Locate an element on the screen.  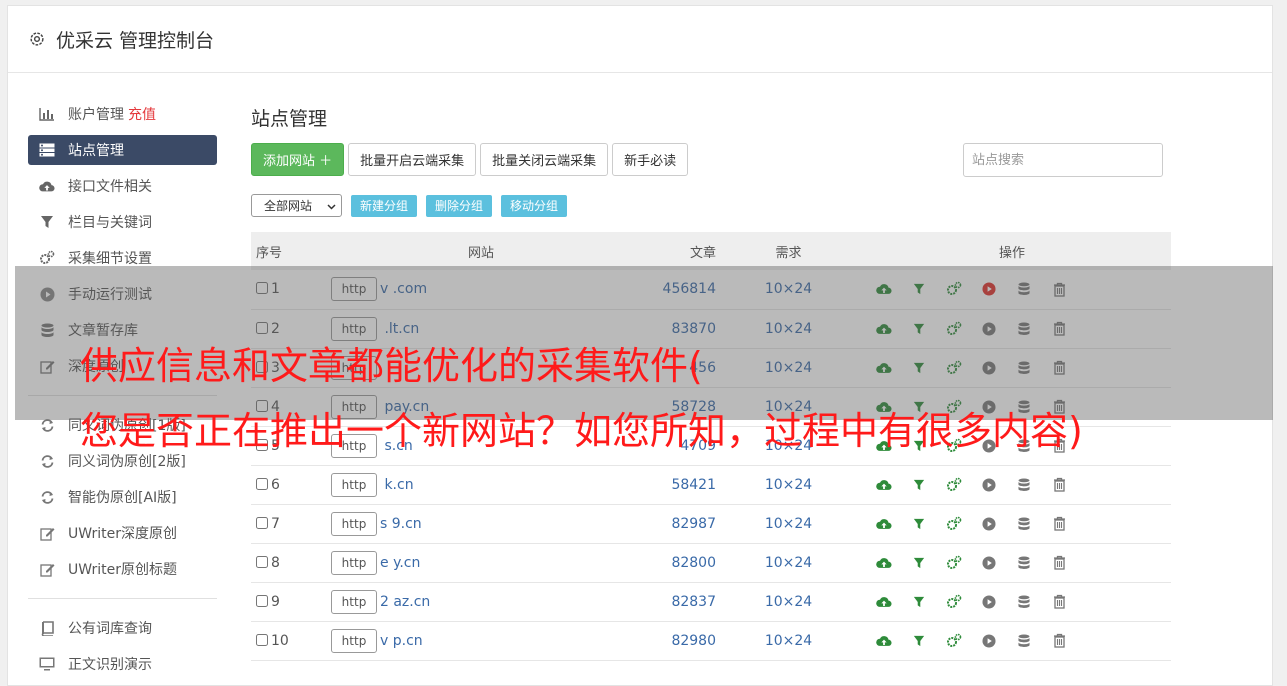
bar-chart-icon is located at coordinates (47, 114).